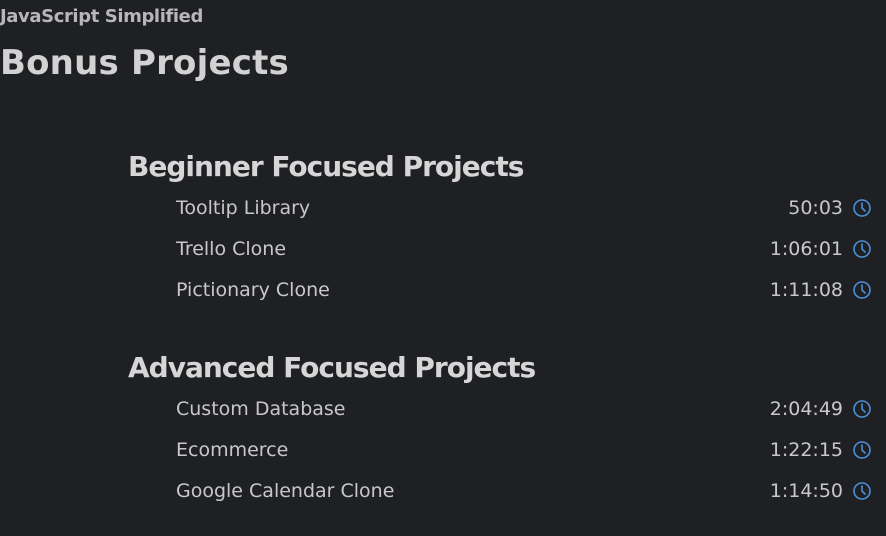 This screenshot has height=536, width=886. What do you see at coordinates (231, 249) in the screenshot?
I see `lesson-title: Trello Clone` at bounding box center [231, 249].